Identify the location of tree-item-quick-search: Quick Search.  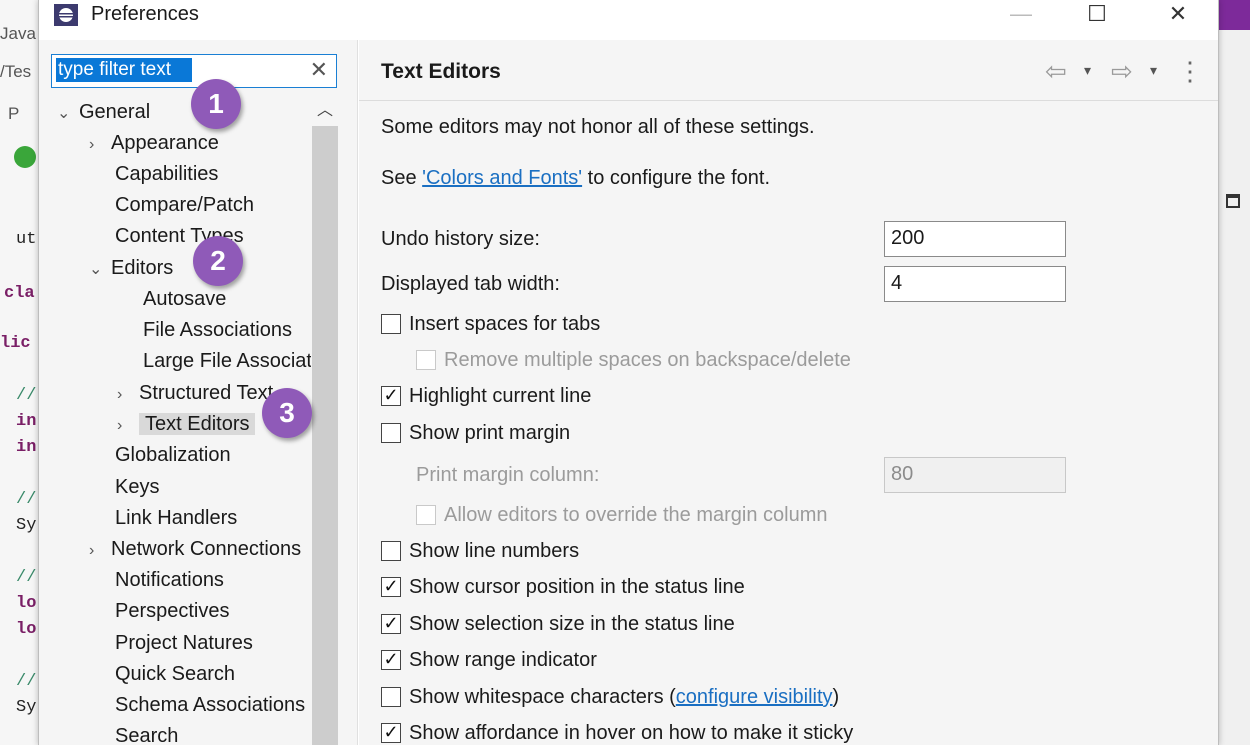
(175, 674).